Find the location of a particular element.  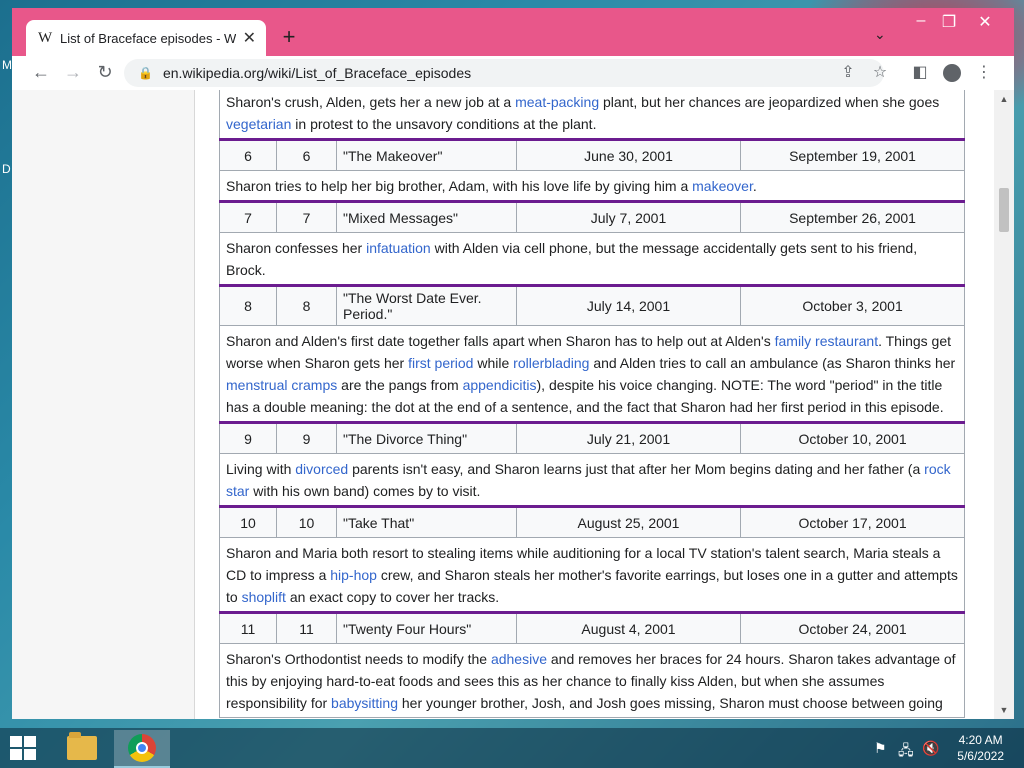

share-icon: ⇪ is located at coordinates (848, 73).